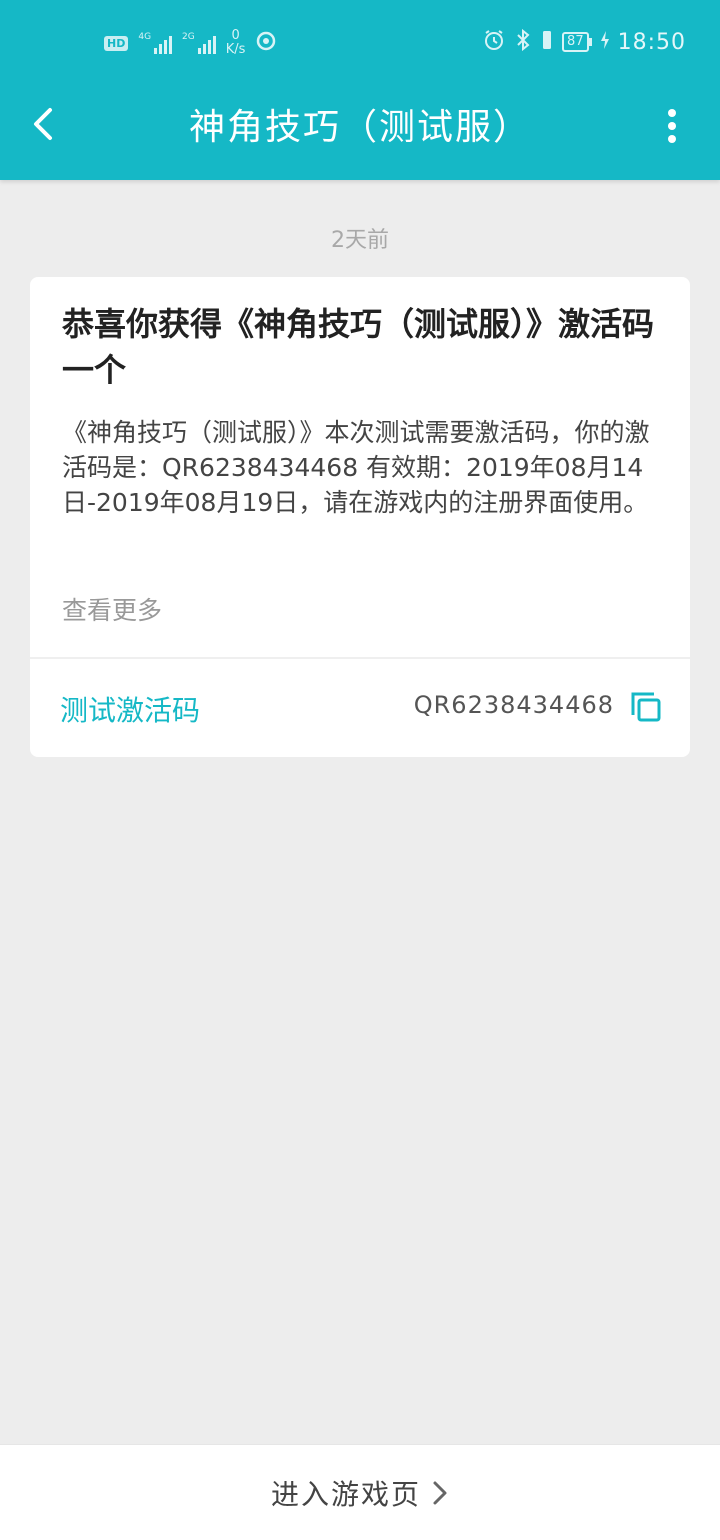 The height and width of the screenshot is (1540, 720). Describe the element at coordinates (440, 1492) in the screenshot. I see `chevron-right-icon` at that location.